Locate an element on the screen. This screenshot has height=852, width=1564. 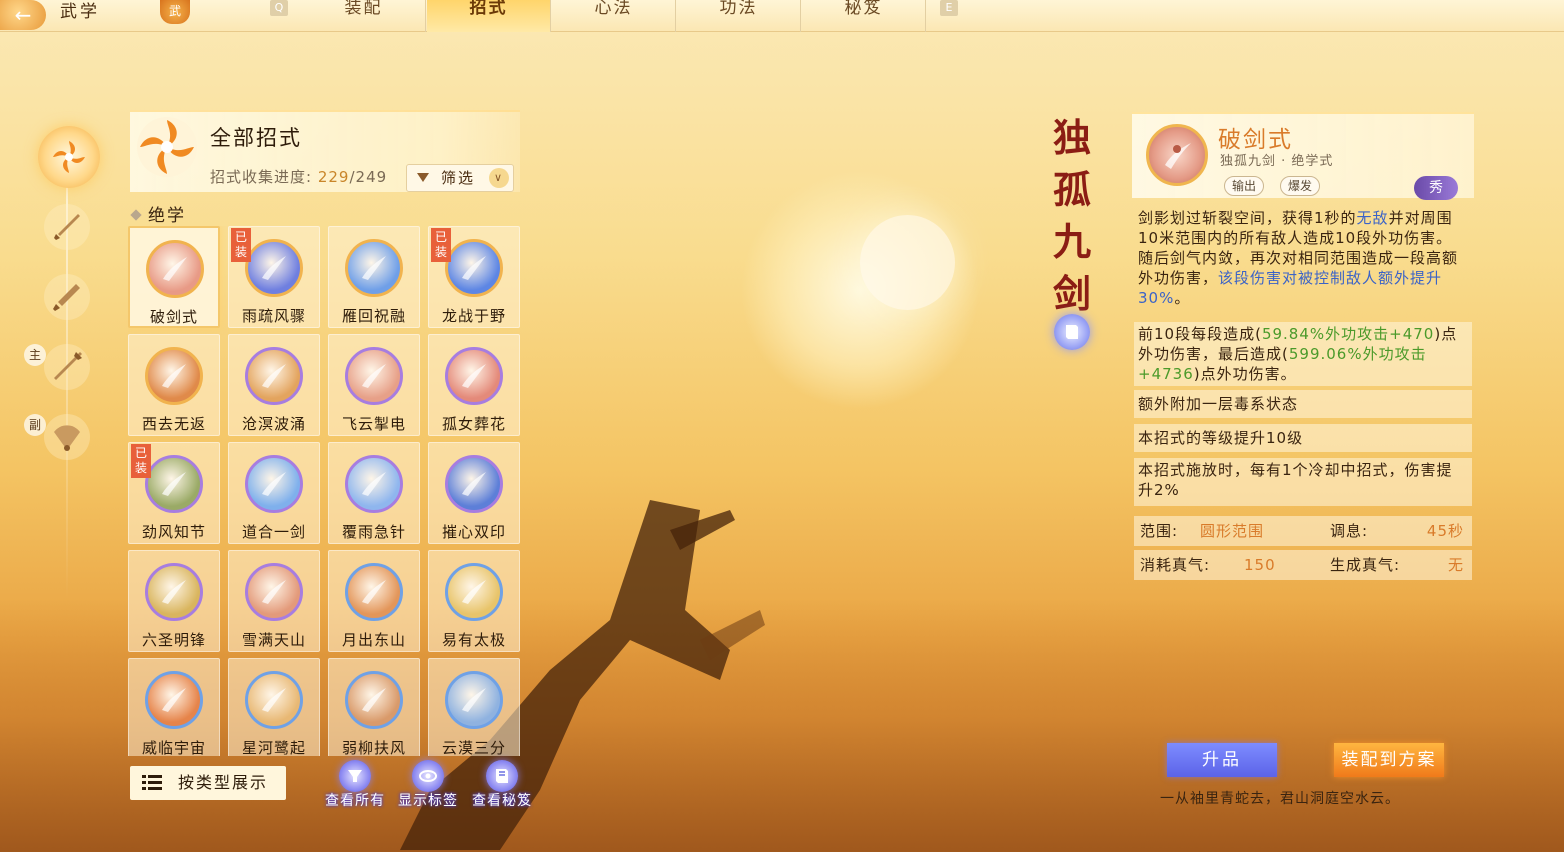
move-card: 雪满天山 is located at coordinates (274, 601).